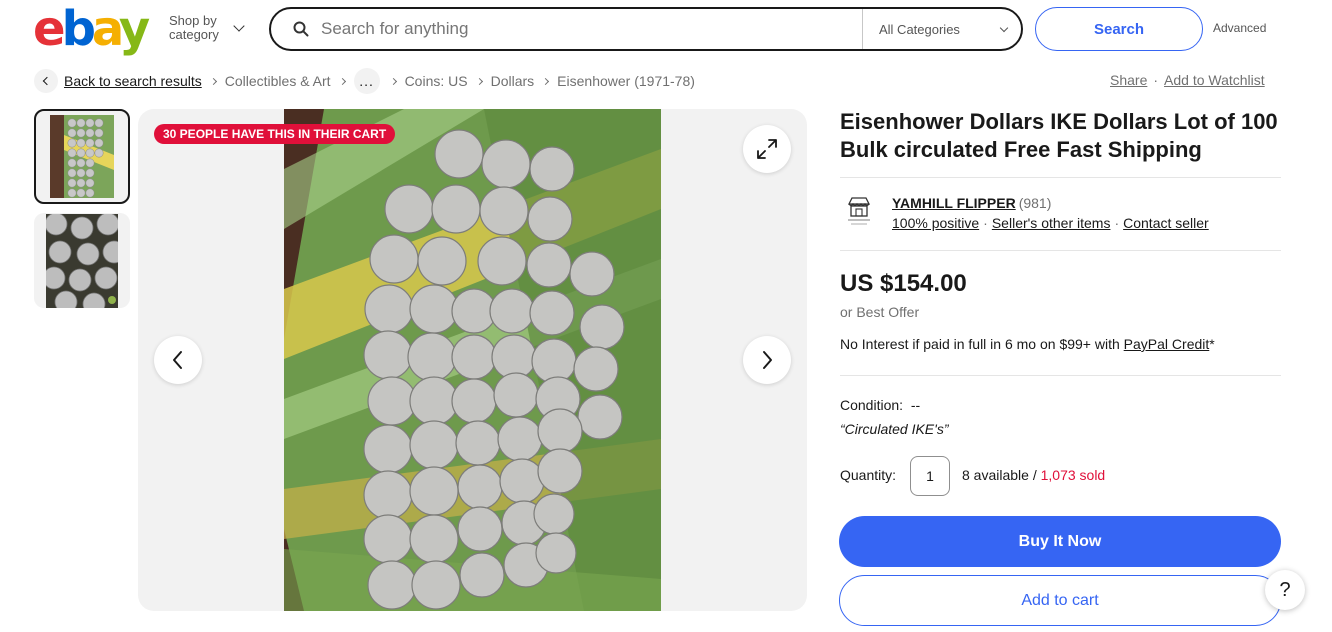 The width and height of the screenshot is (1332, 632). Describe the element at coordinates (903, 283) in the screenshot. I see `price: US $154.00` at that location.